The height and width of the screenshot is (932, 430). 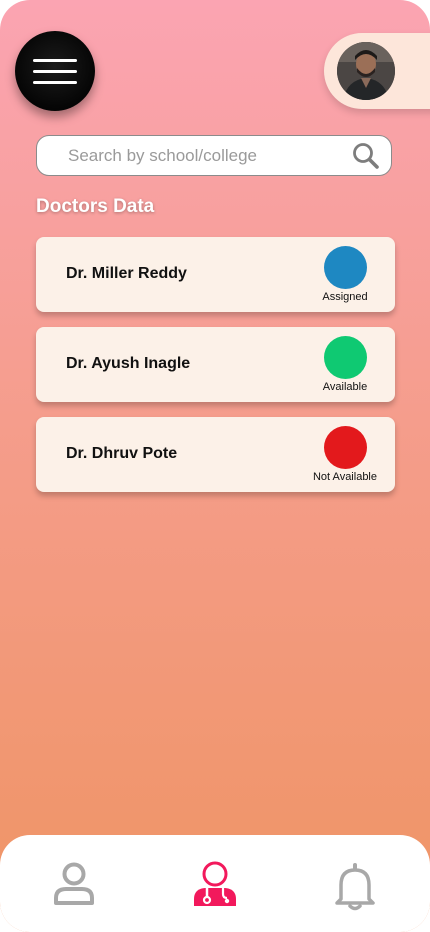 I want to click on doctor-name: Dr. Miller Reddy, so click(x=126, y=273).